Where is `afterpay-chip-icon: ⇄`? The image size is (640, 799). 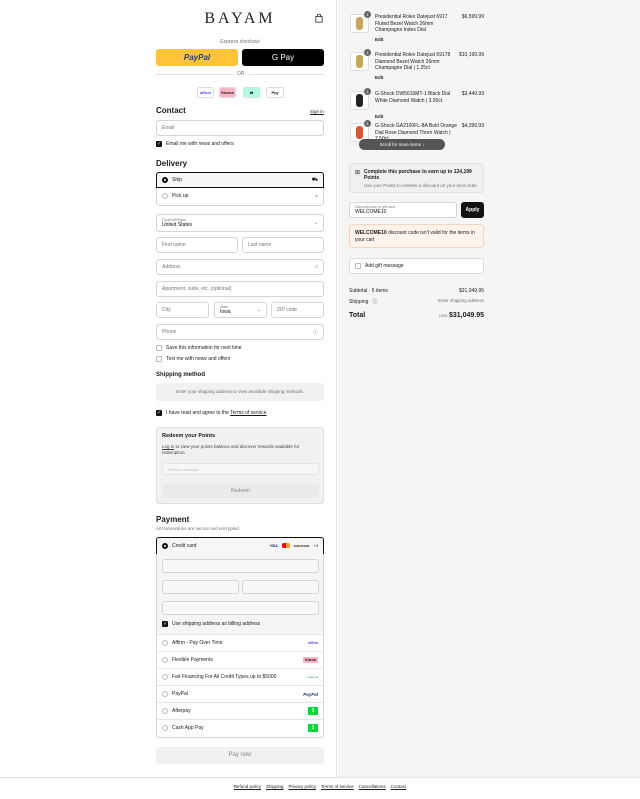
afterpay-chip-icon: ⇄ is located at coordinates (251, 92).